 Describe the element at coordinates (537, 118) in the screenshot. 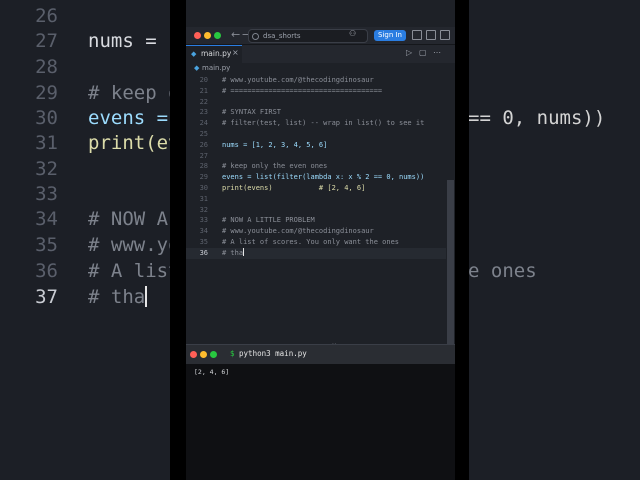

I see `bg-fragment: == 0, nums))` at that location.